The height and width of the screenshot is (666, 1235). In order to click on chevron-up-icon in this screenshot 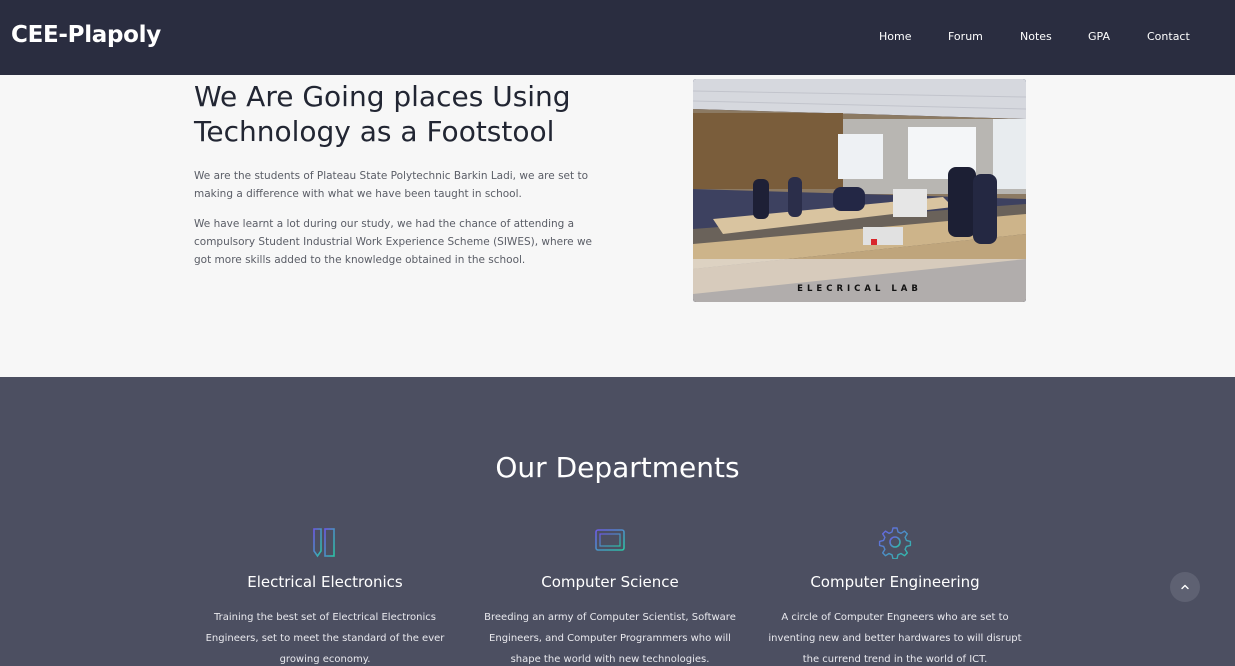, I will do `click(1185, 587)`.